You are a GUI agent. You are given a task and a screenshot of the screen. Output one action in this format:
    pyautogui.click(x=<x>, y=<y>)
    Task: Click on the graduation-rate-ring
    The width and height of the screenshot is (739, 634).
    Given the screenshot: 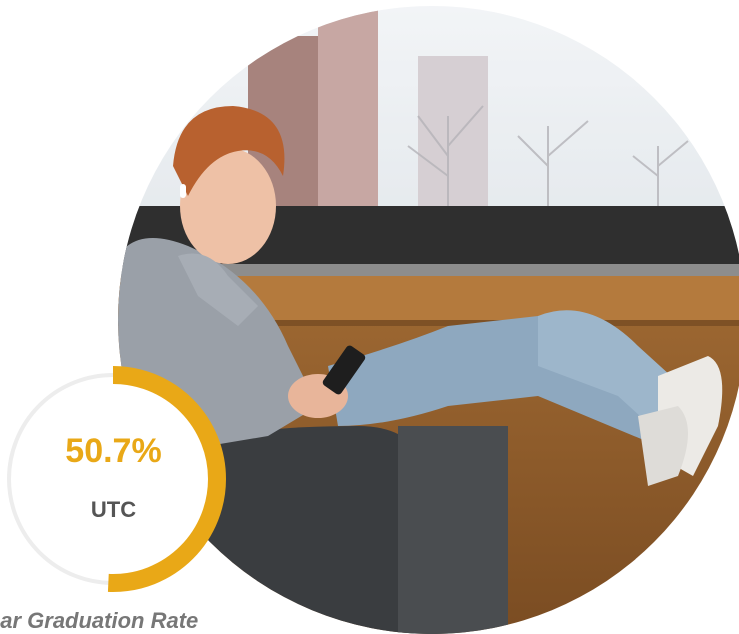 What is the action you would take?
    pyautogui.click(x=113, y=479)
    